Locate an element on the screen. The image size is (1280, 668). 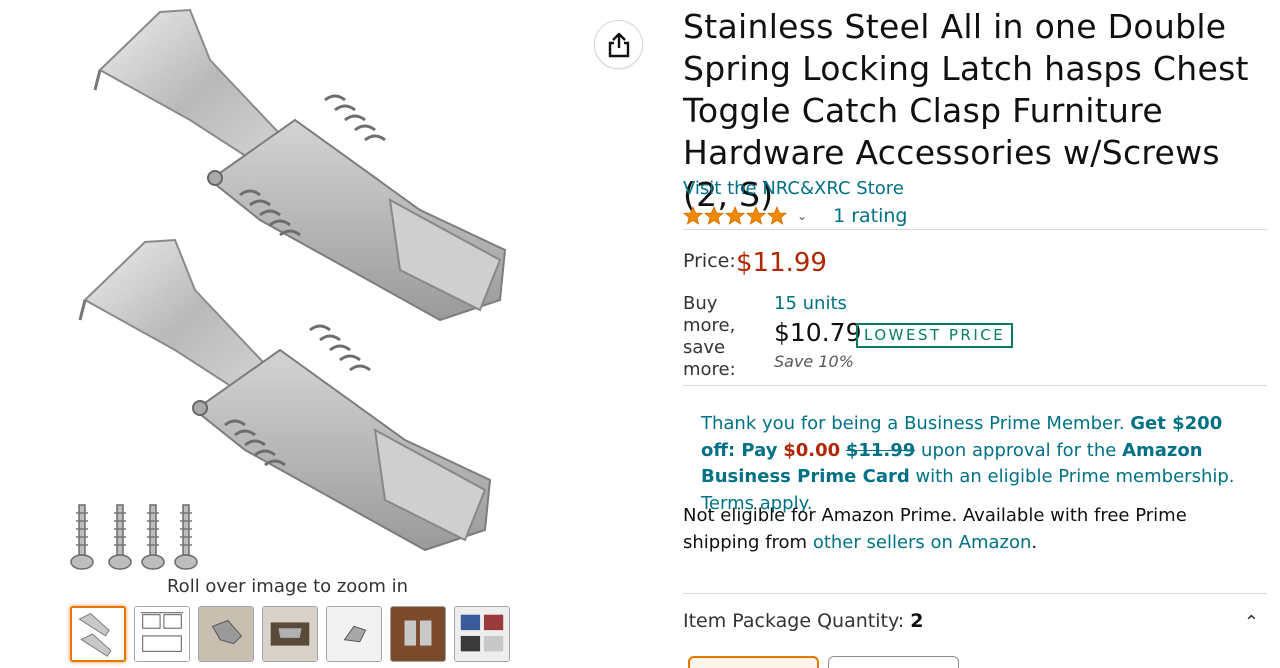
lowest-price-badge: LOWEST PRICE is located at coordinates (935, 335).